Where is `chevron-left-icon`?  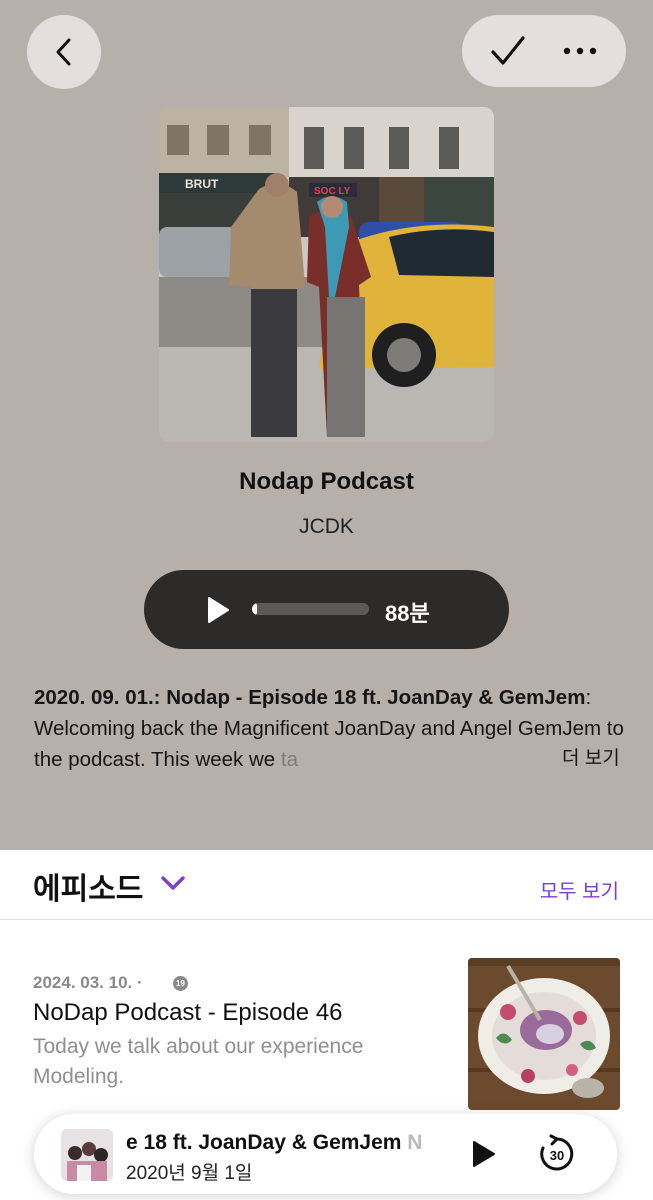
chevron-left-icon is located at coordinates (63, 52).